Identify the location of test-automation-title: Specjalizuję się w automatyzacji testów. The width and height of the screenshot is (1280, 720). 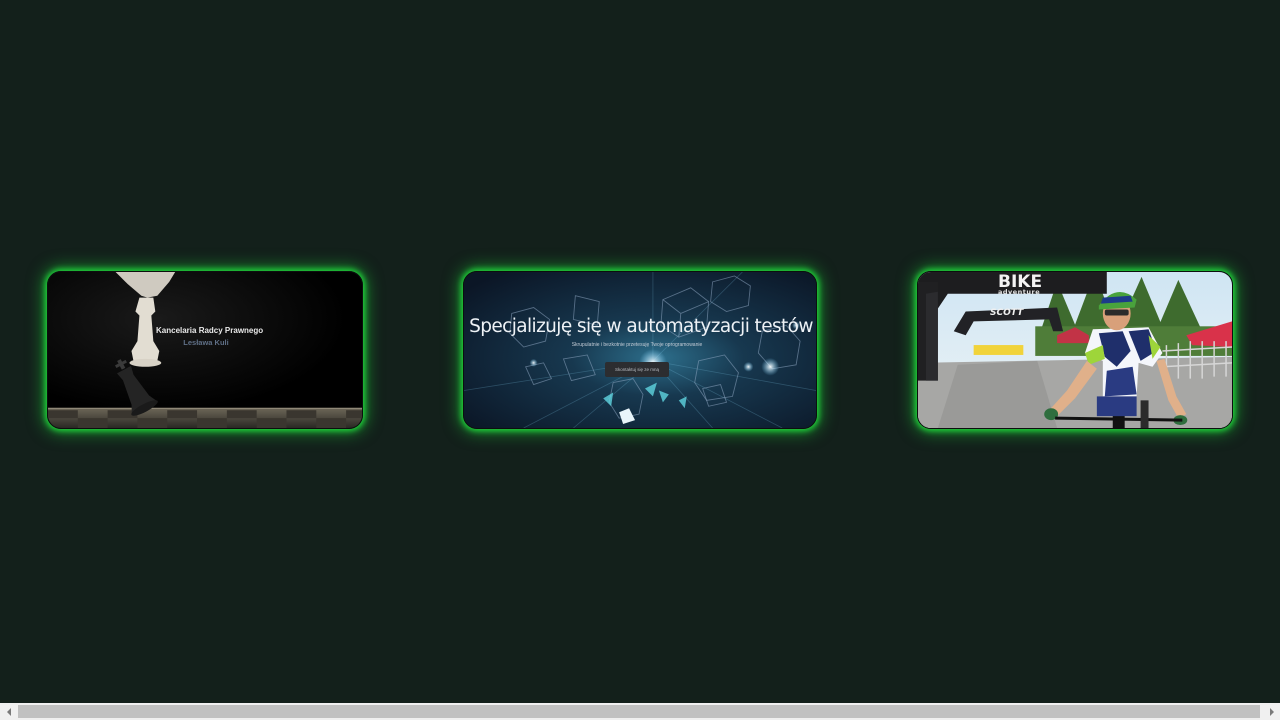
(641, 326).